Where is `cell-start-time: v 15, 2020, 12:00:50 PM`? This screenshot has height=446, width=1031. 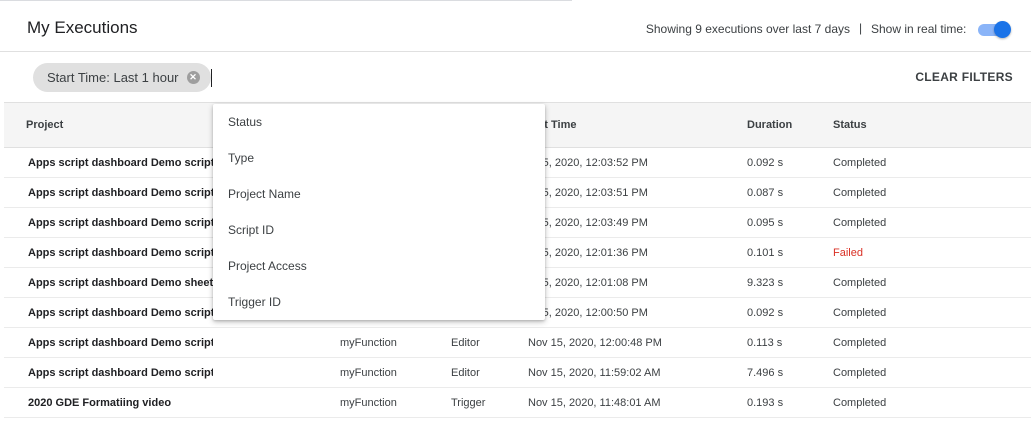
cell-start-time: v 15, 2020, 12:00:50 PM is located at coordinates (588, 313).